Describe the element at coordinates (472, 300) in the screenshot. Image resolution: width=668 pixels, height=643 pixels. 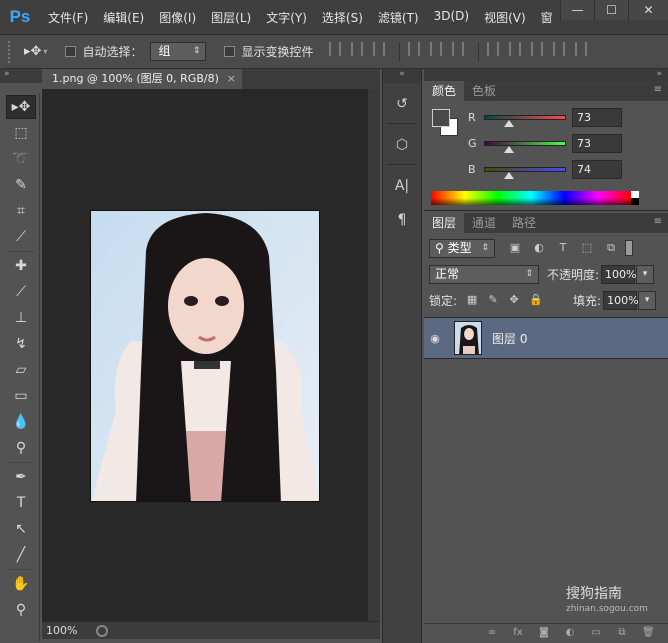
I see `lock-transparency-icon: ▦` at that location.